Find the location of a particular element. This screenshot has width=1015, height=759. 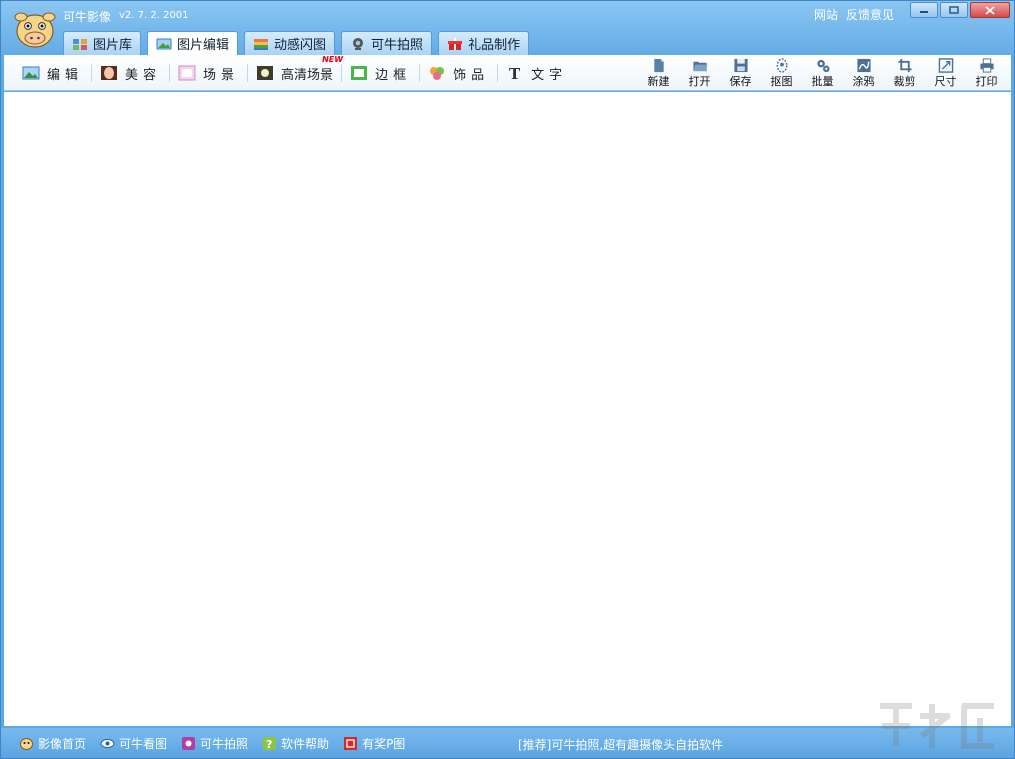

webcam-icon is located at coordinates (358, 43).